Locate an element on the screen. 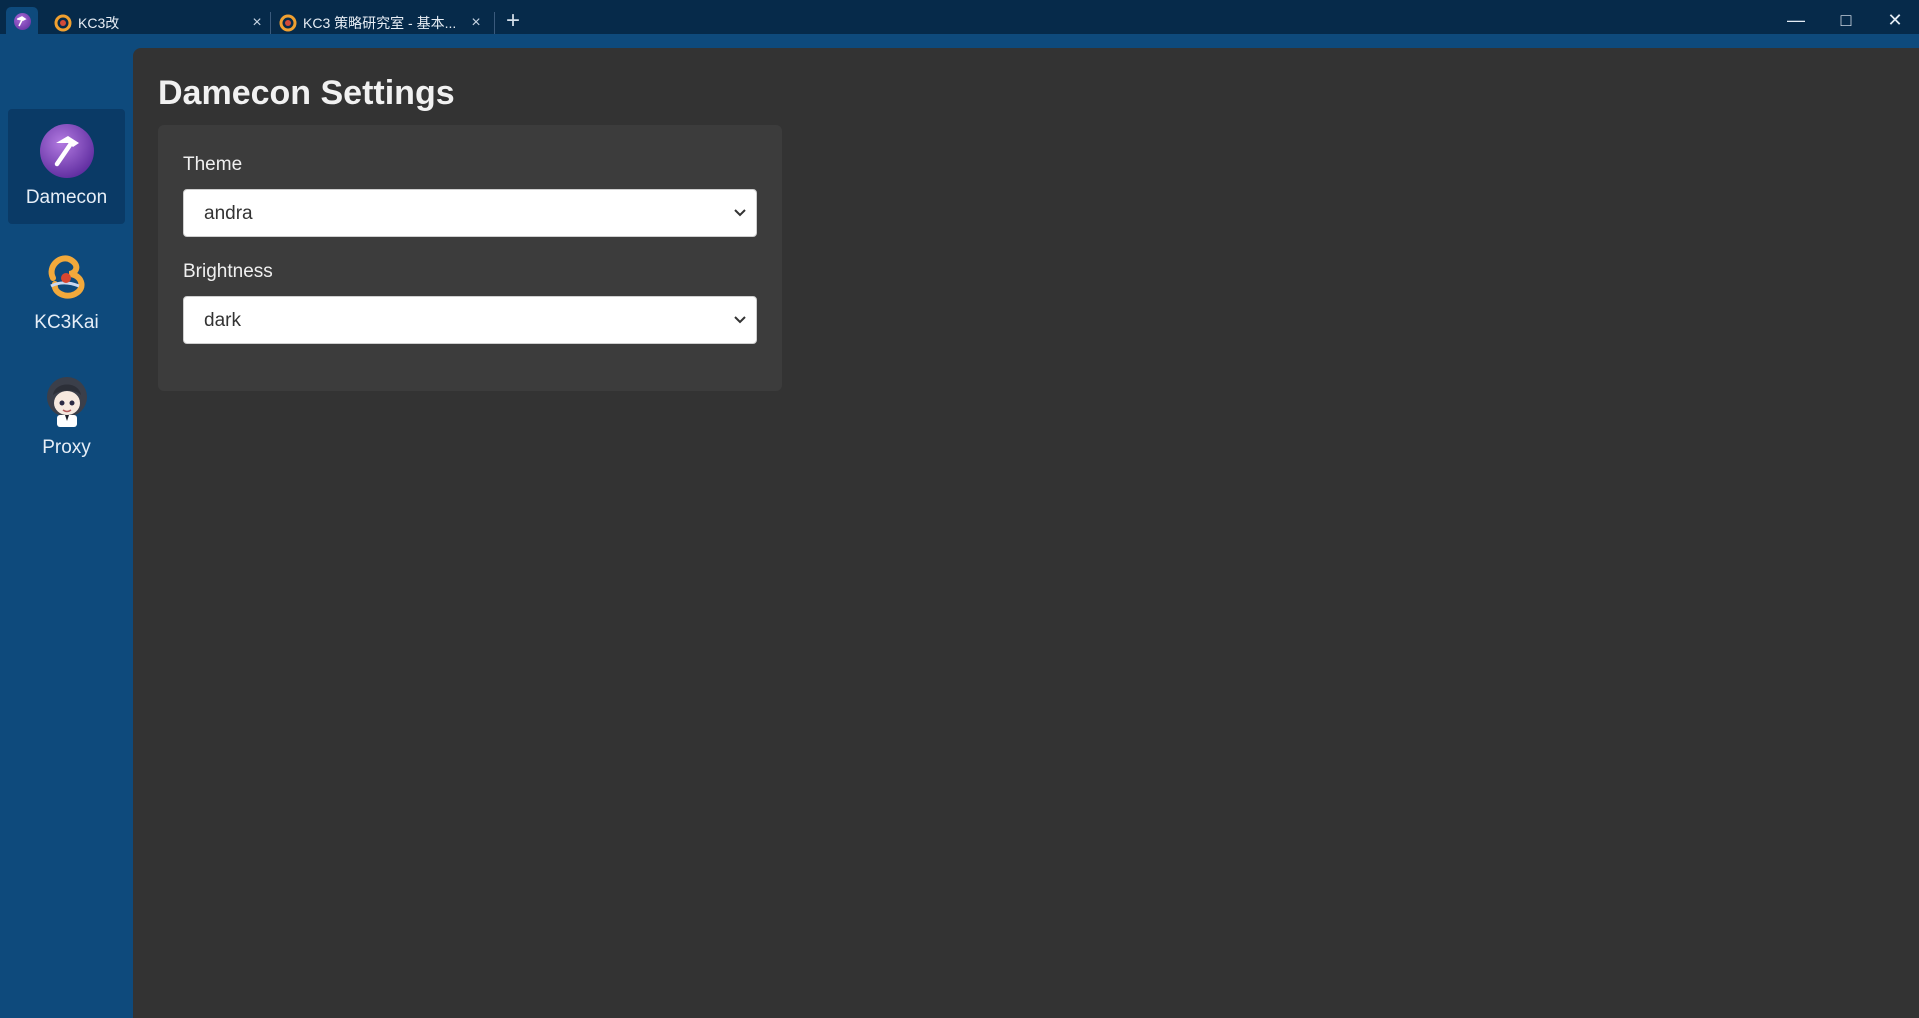 The image size is (1919, 1018). sidebar-item-label: Proxy is located at coordinates (66, 447).